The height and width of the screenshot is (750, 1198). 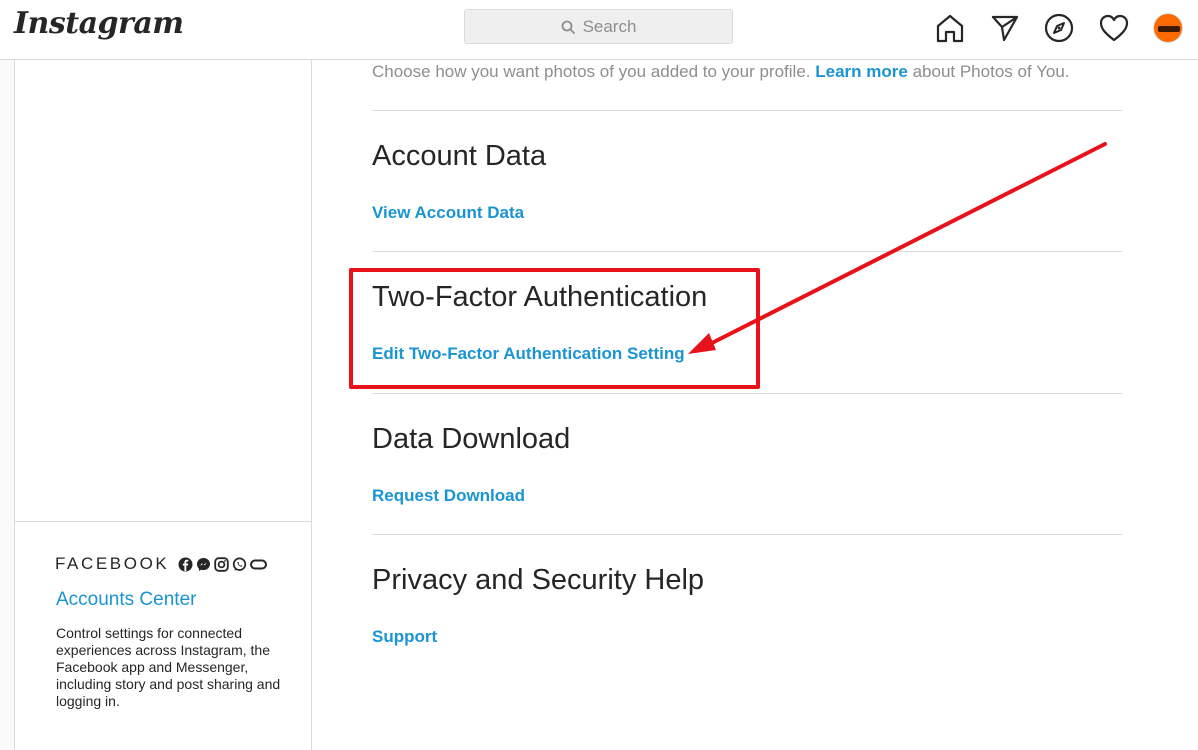 What do you see at coordinates (538, 580) in the screenshot?
I see `privacy-security-help-title: Privacy and Security Help` at bounding box center [538, 580].